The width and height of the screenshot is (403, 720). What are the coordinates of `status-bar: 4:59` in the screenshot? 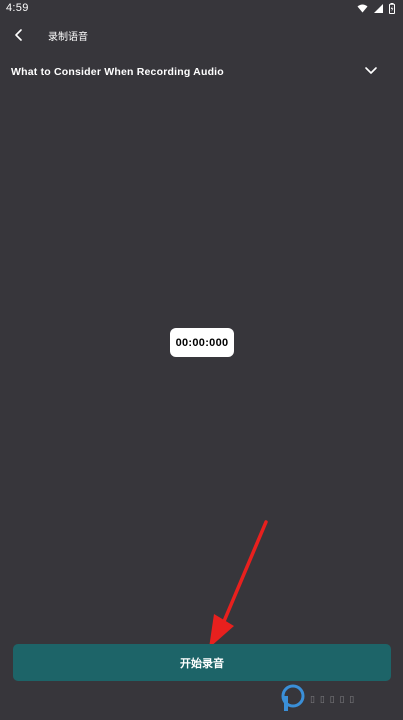 It's located at (201, 9).